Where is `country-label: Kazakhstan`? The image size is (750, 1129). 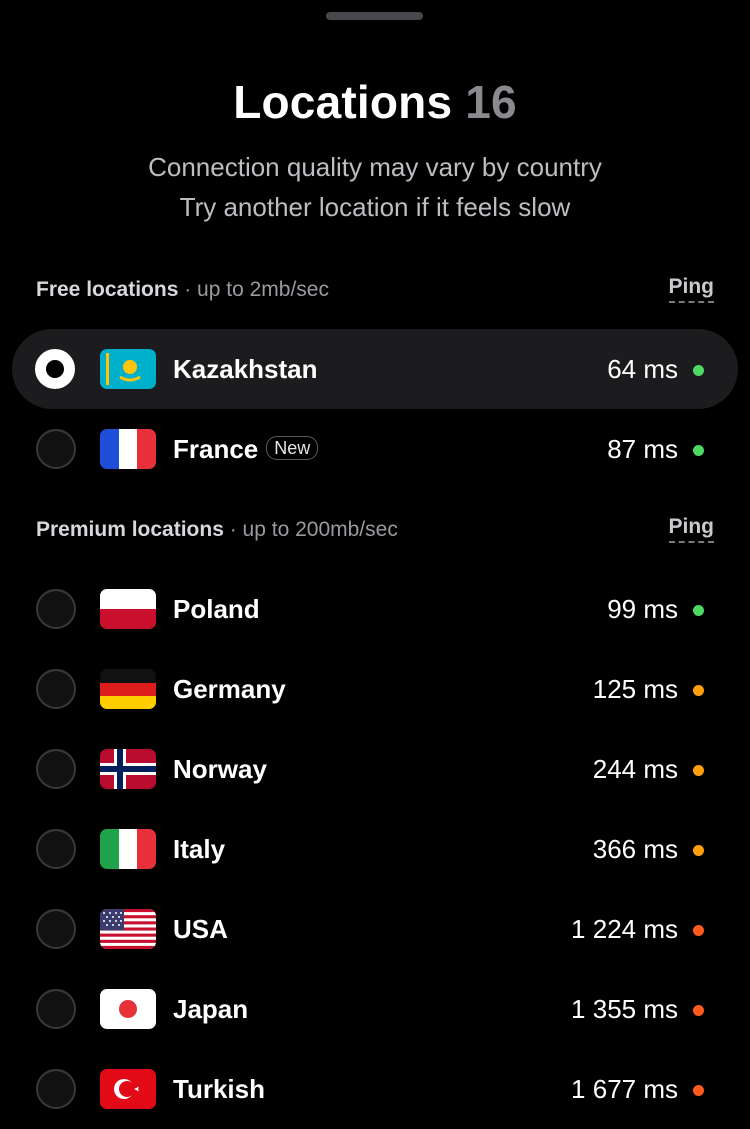
country-label: Kazakhstan is located at coordinates (245, 369).